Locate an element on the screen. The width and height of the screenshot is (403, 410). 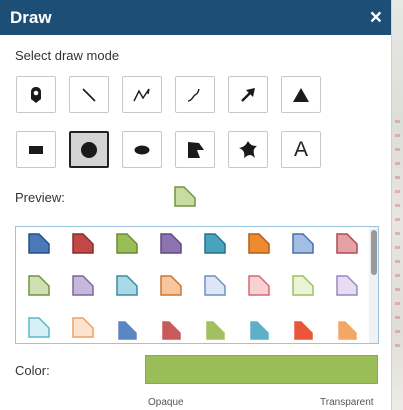
draw-mode-rectangle-button is located at coordinates (36, 149).